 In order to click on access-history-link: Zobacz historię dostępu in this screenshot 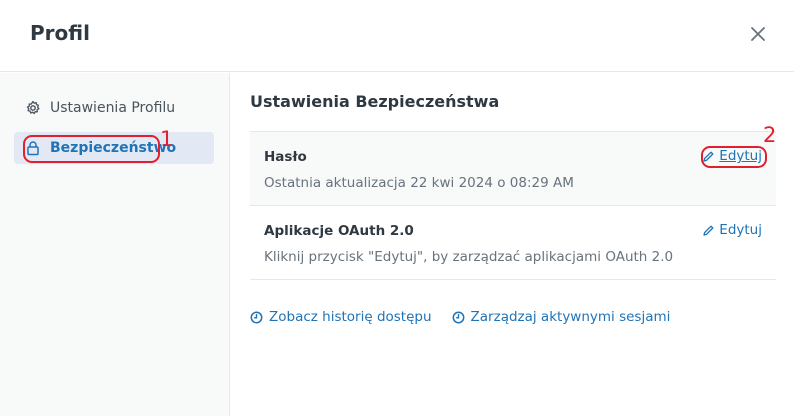, I will do `click(341, 317)`.